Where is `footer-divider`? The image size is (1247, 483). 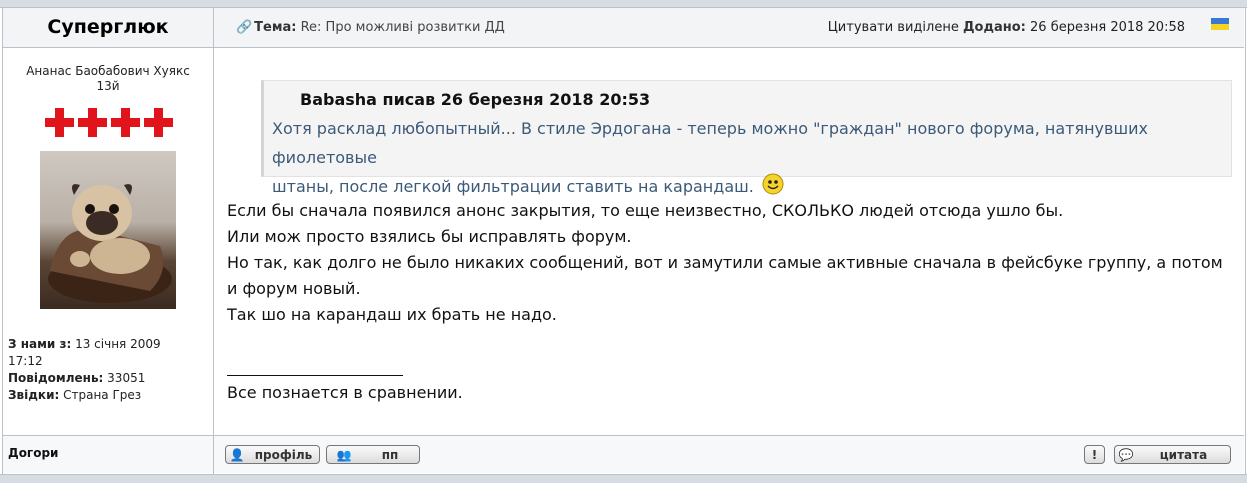
footer-divider is located at coordinates (623, 435).